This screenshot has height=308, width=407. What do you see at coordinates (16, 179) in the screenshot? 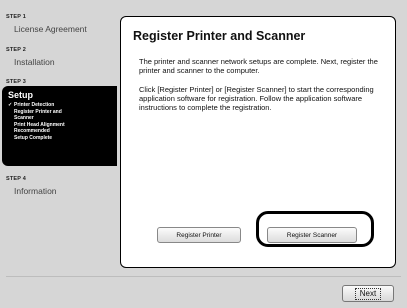
I see `step-4-label: STEP 4` at bounding box center [16, 179].